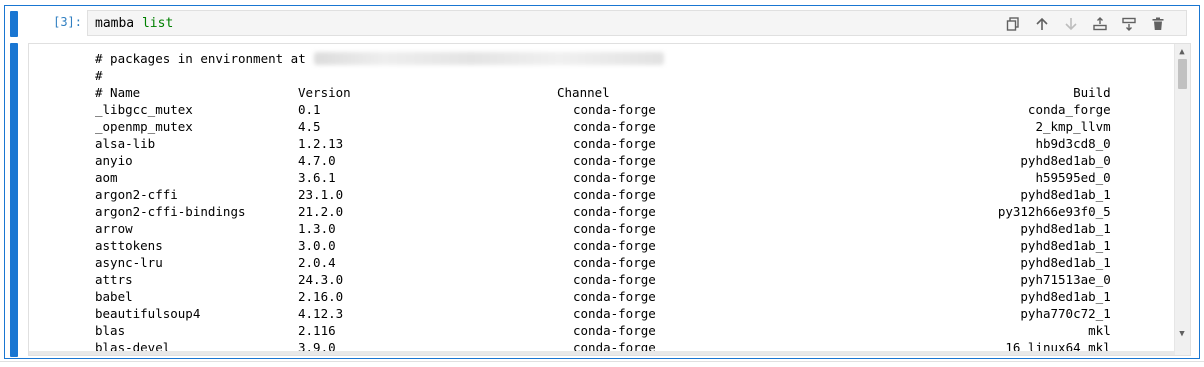 This screenshot has height=367, width=1204. What do you see at coordinates (157, 23) in the screenshot?
I see `code-argument: list` at bounding box center [157, 23].